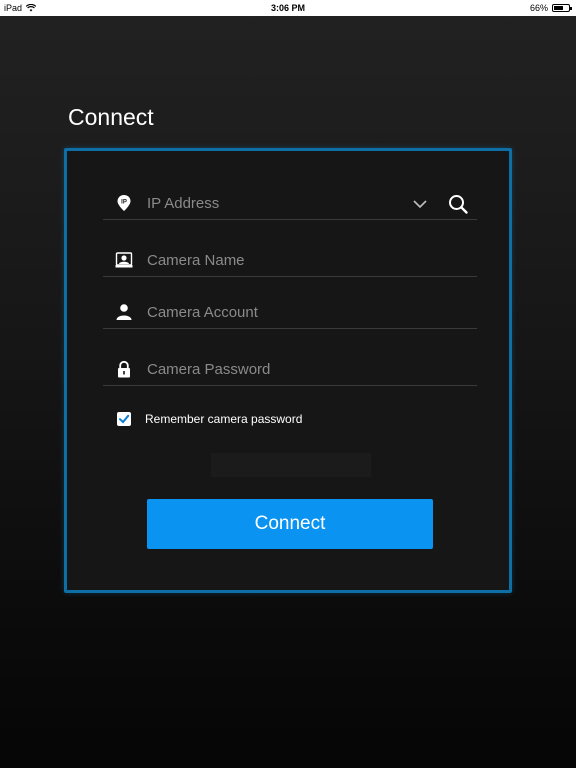  I want to click on status-right: 66%, so click(550, 8).